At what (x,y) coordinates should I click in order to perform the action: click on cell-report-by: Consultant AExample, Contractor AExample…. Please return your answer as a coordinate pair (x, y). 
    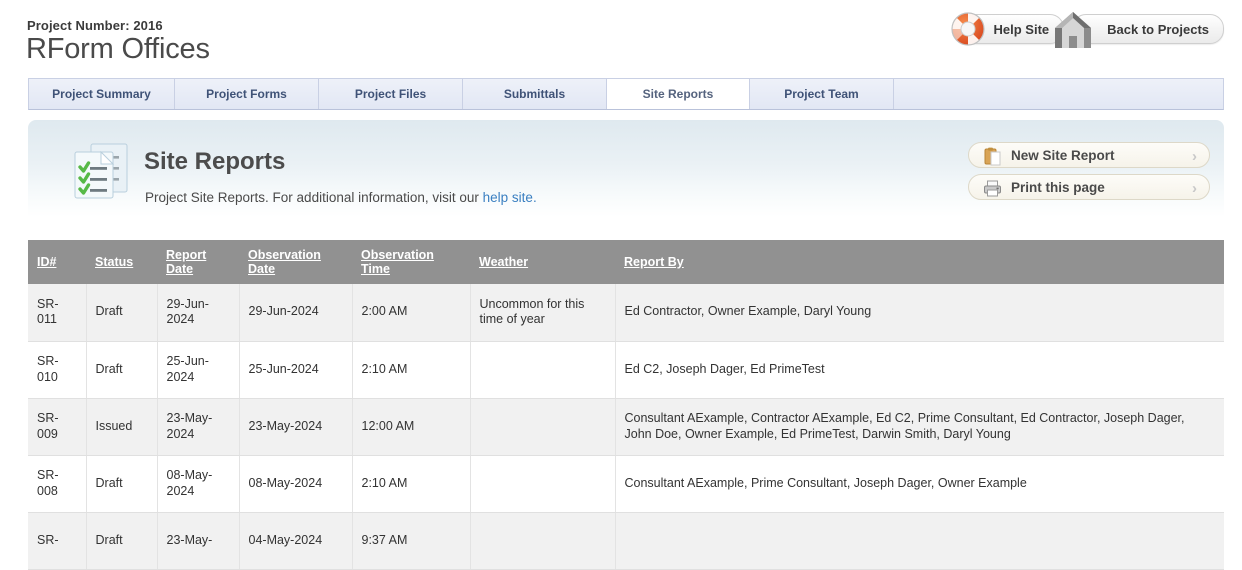
    Looking at the image, I should click on (919, 427).